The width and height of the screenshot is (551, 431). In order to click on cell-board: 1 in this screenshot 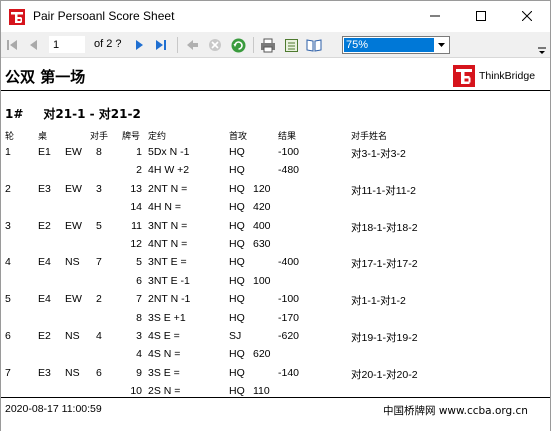, I will do `click(139, 152)`.